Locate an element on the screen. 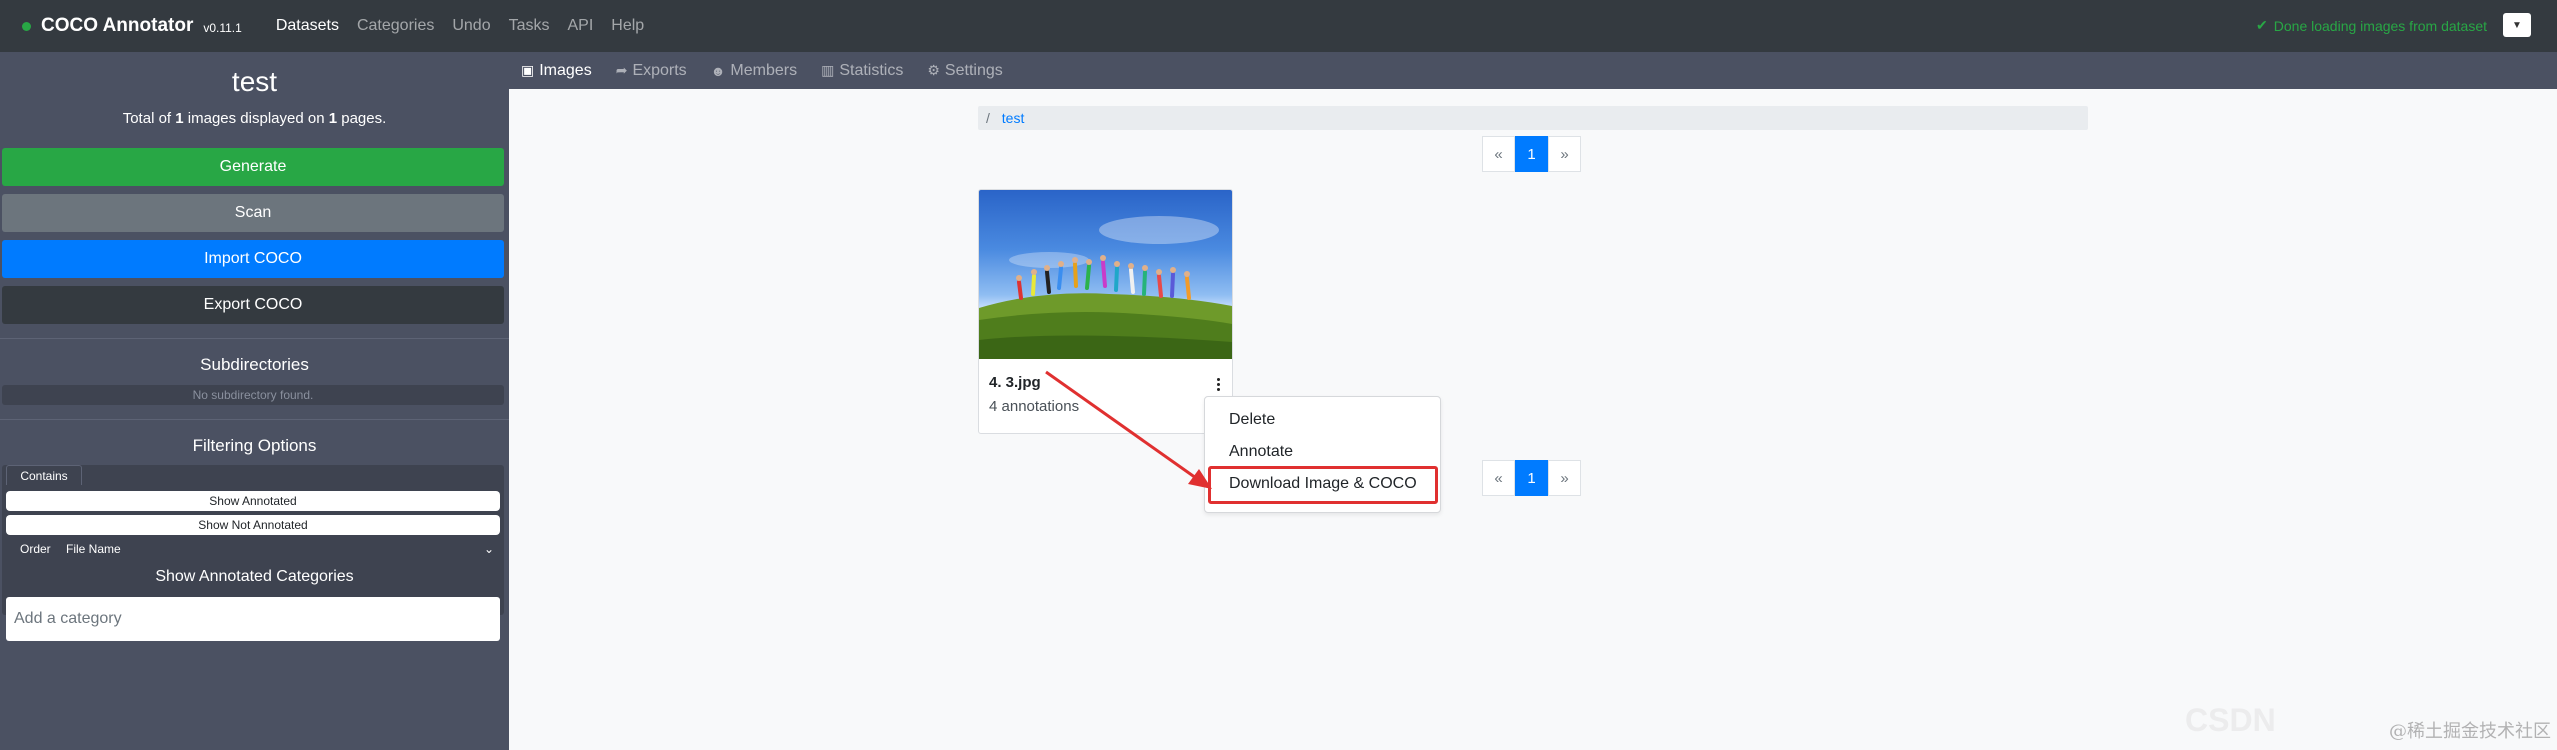  users-icon: ☻ is located at coordinates (718, 70).